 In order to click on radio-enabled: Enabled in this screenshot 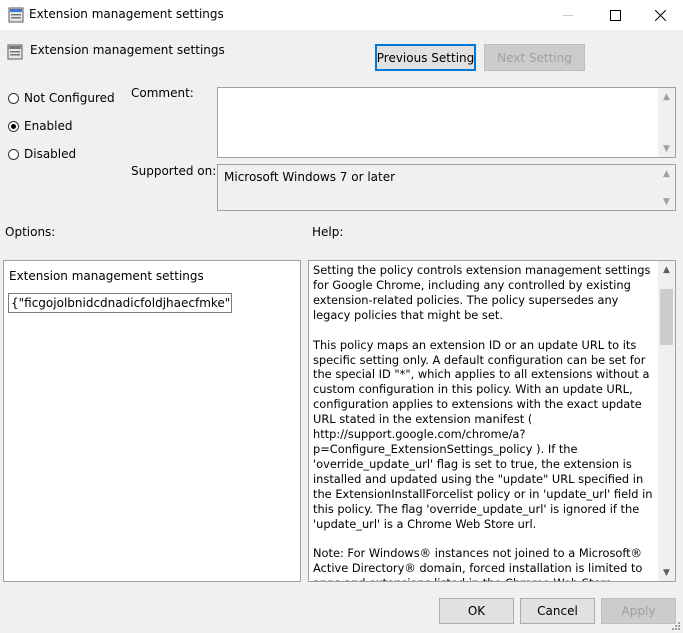, I will do `click(40, 126)`.